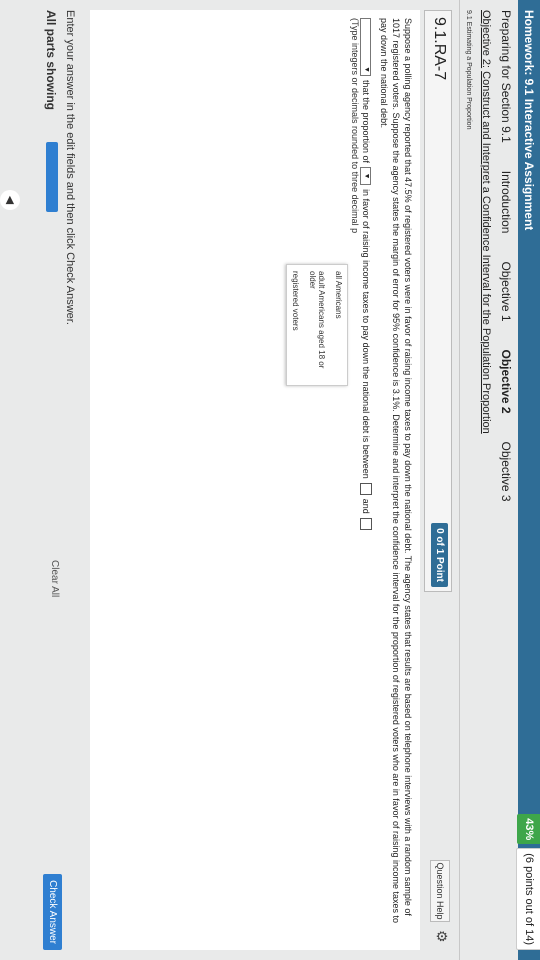 This screenshot has height=960, width=540. I want to click on check-answer-button: Check Answer, so click(52, 912).